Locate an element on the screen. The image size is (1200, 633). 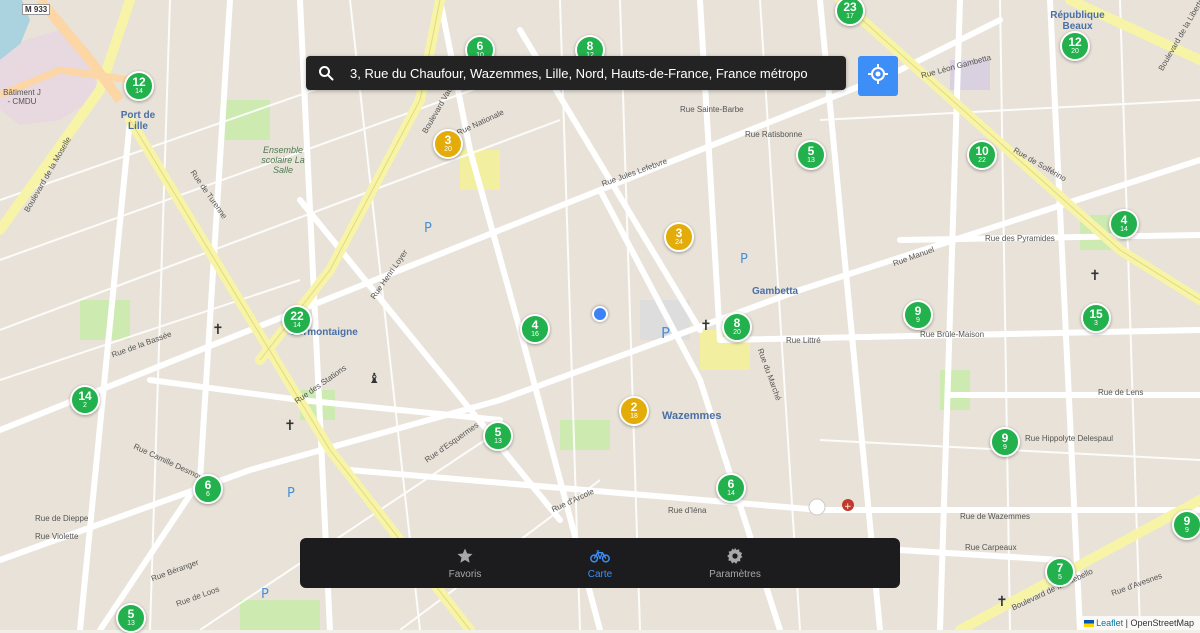
place-label-republique-beaux: République Beaux is located at coordinates (1077, 21).